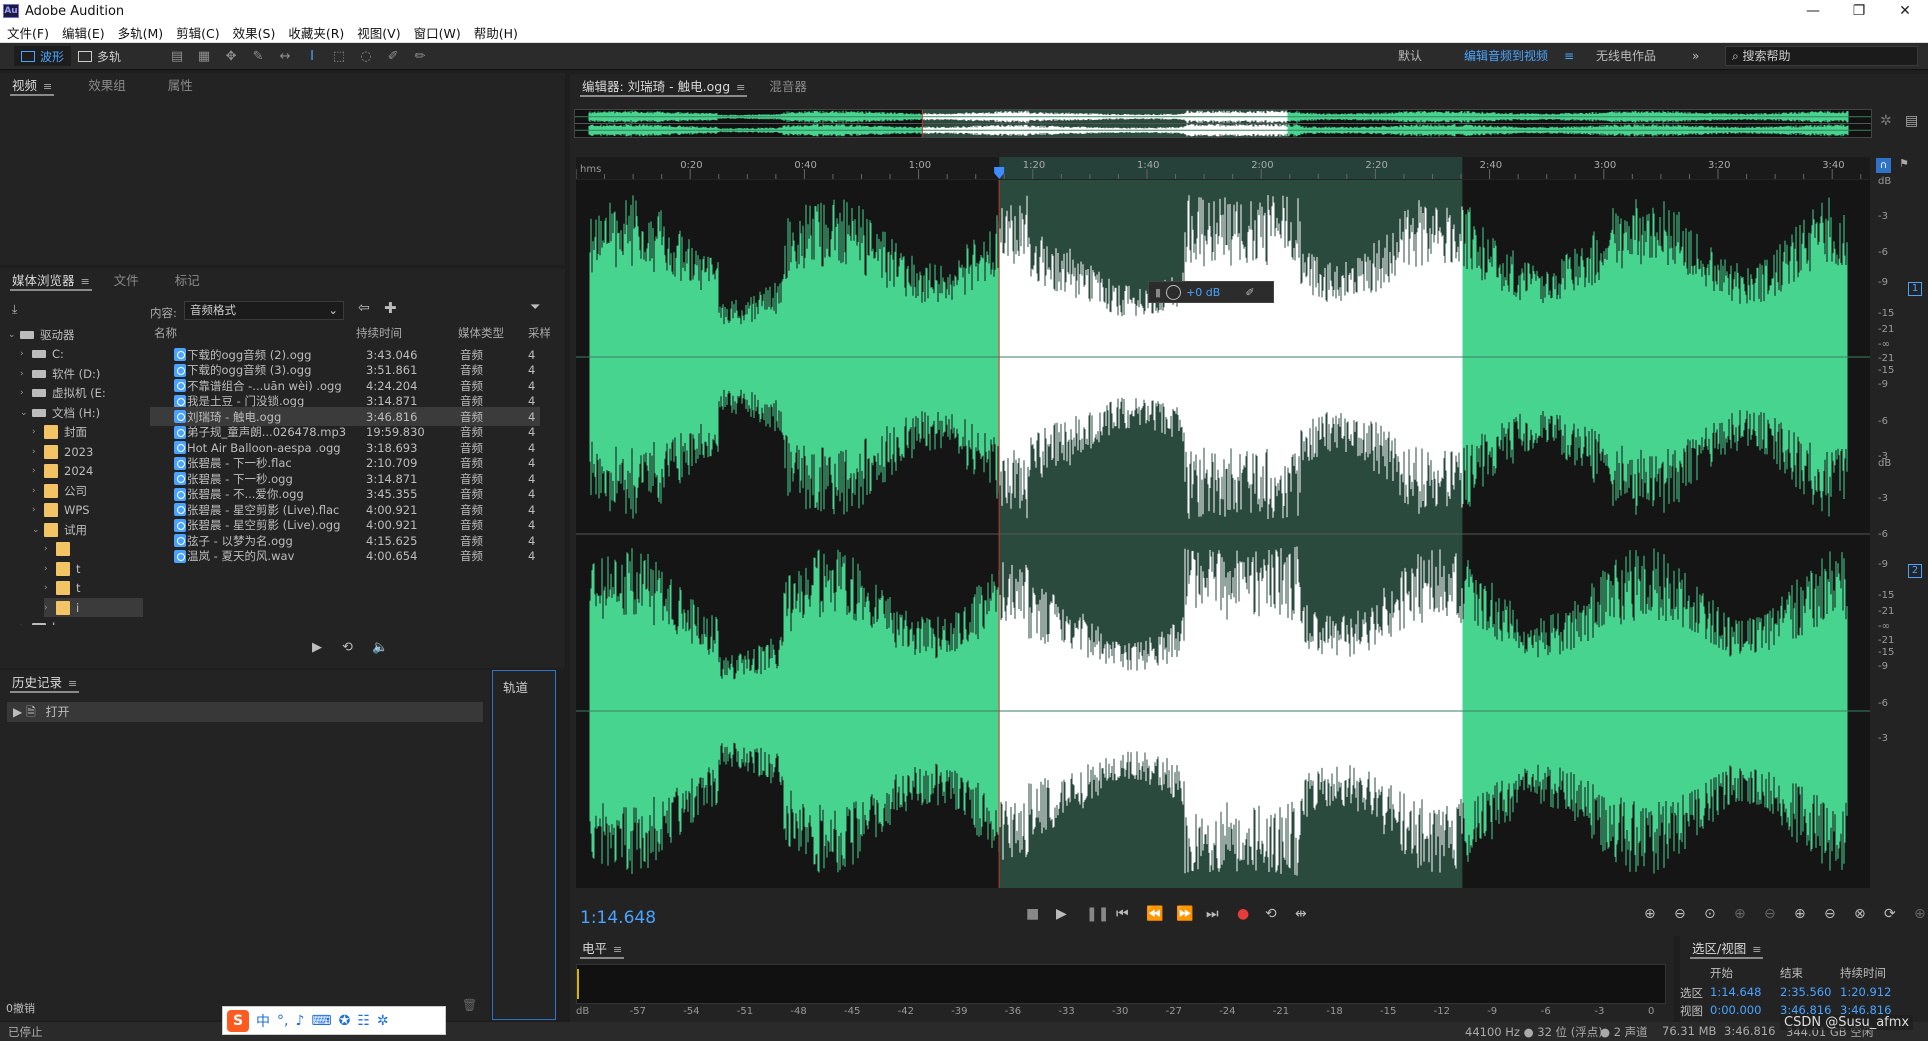  I want to click on overview-waveform, so click(1223, 123).